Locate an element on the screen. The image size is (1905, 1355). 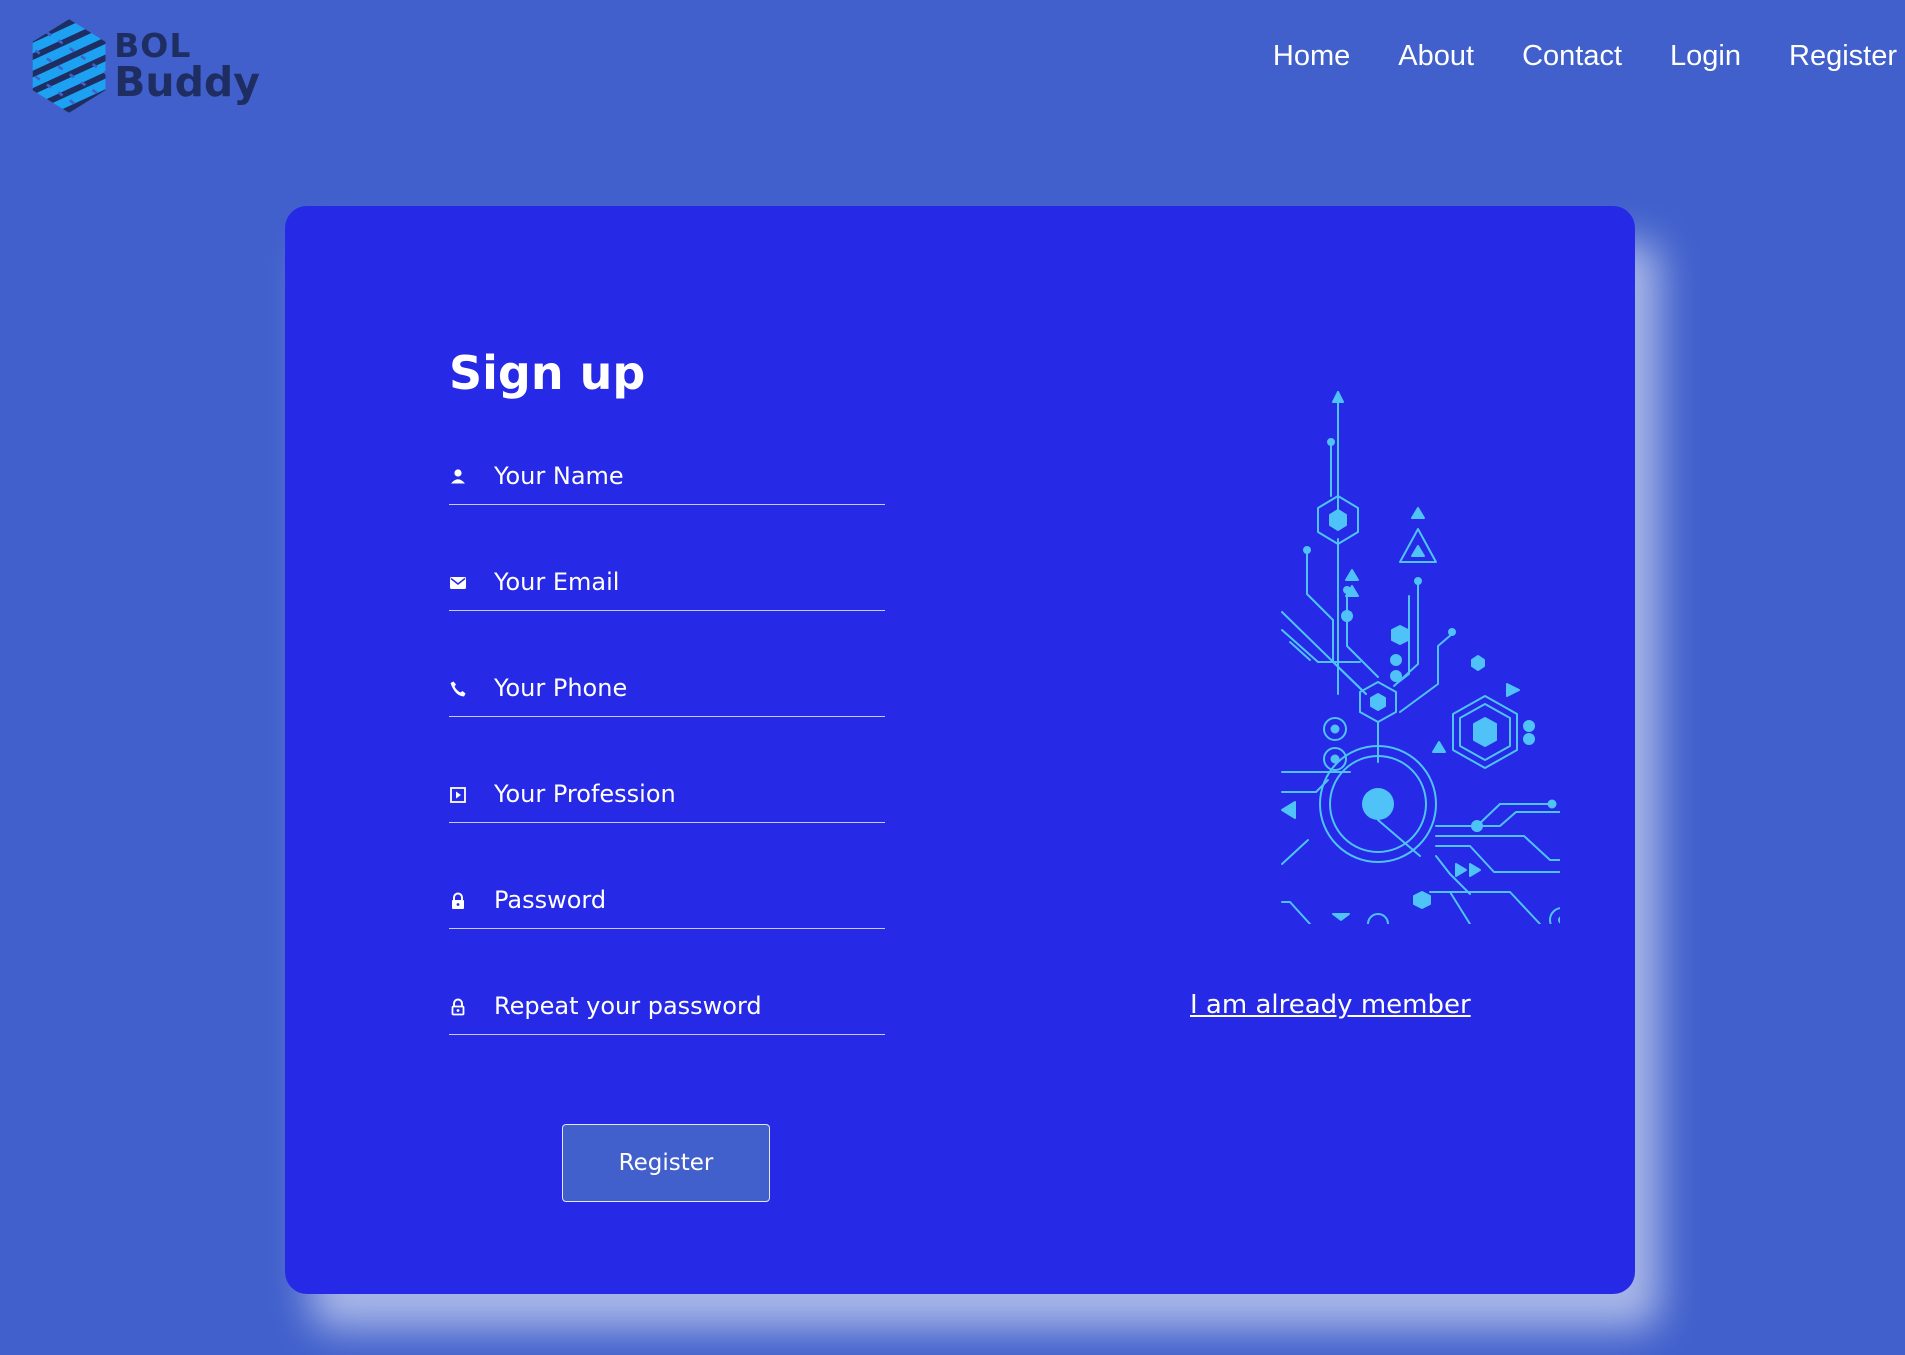
phone-icon is located at coordinates (458, 689).